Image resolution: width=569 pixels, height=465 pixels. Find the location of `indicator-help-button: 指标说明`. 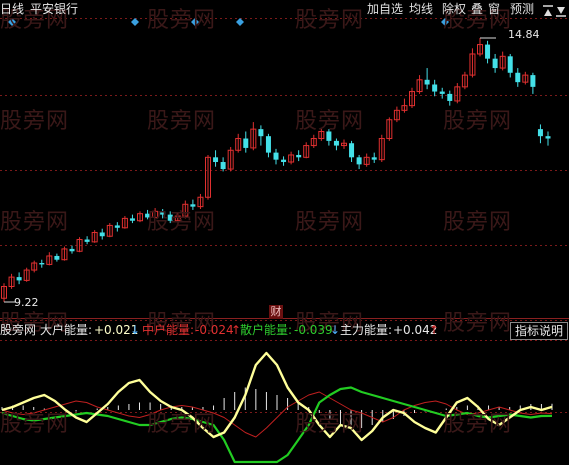

indicator-help-button: 指标说明 is located at coordinates (539, 331).